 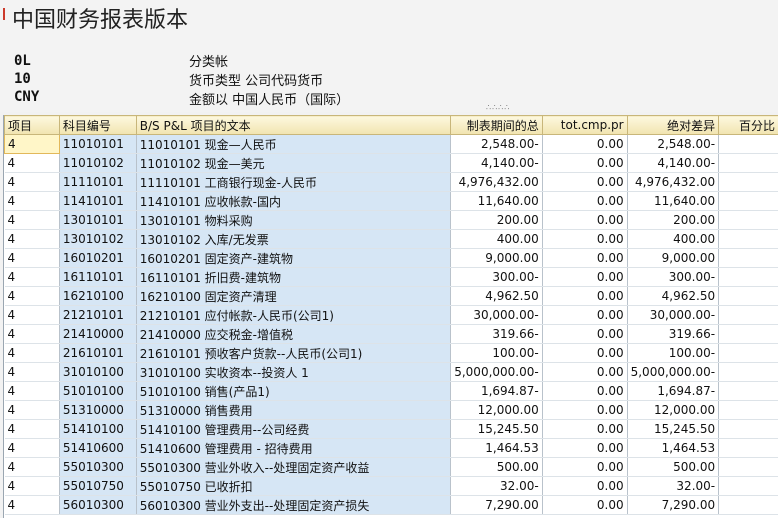 What do you see at coordinates (98, 467) in the screenshot?
I see `cell-account: 55010300` at bounding box center [98, 467].